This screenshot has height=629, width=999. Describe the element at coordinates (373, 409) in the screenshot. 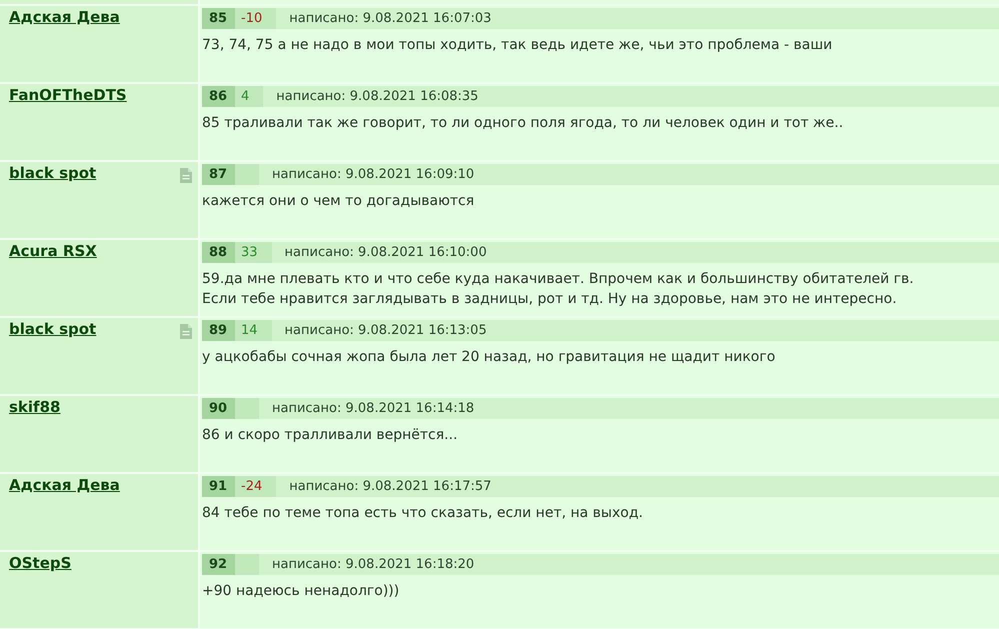

I see `post-date: написано: 9.08.2021 16:14:18` at that location.